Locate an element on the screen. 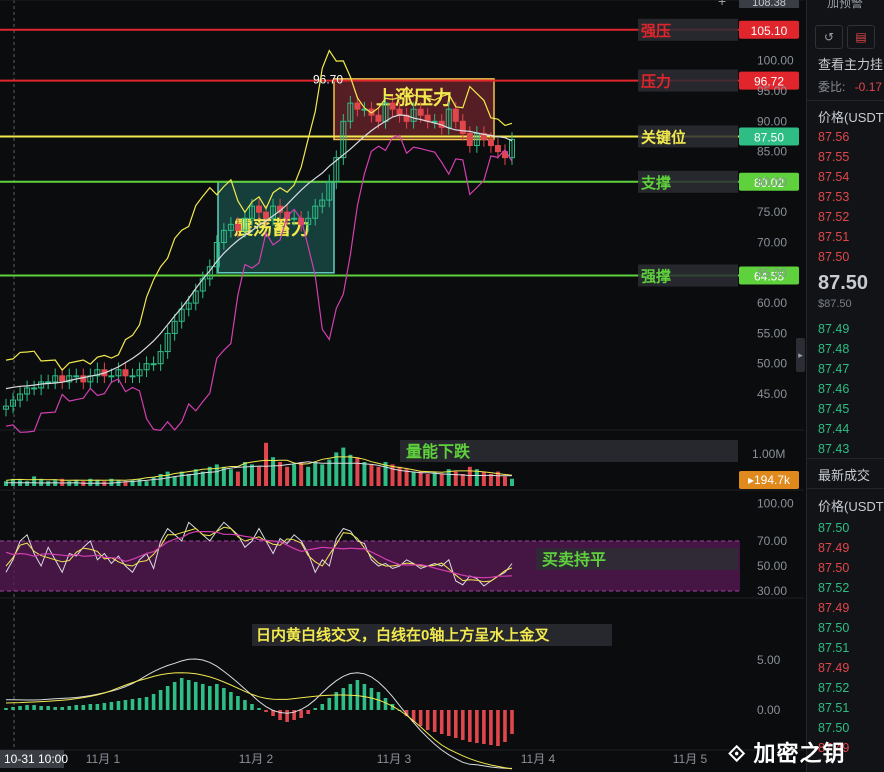 This screenshot has width=884, height=772. collapse-panel-handle: ▸ is located at coordinates (800, 355).